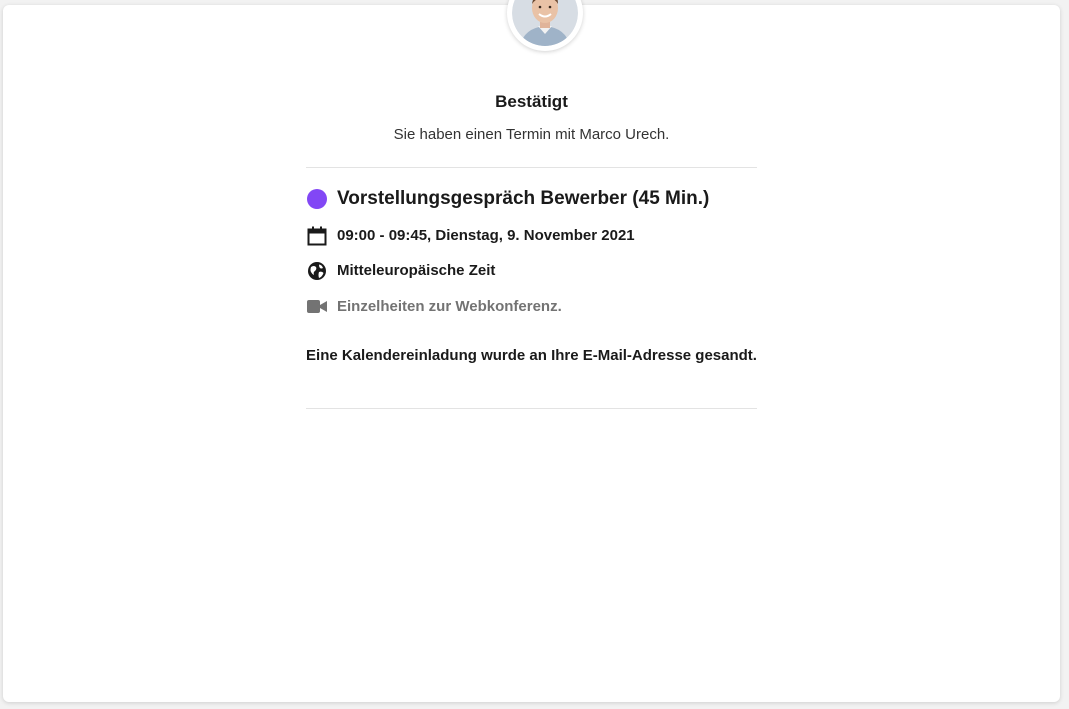 This screenshot has width=1069, height=709. What do you see at coordinates (545, 25) in the screenshot?
I see `host-avatar` at bounding box center [545, 25].